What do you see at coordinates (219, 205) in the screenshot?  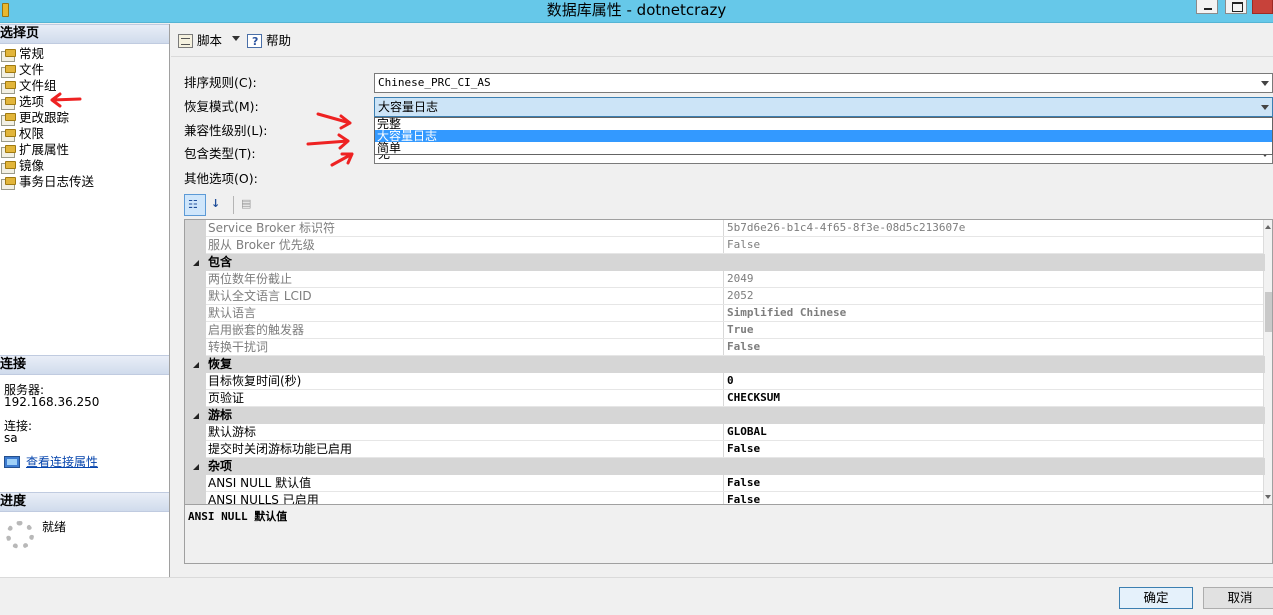 I see `alphabetical-sort-button: ↓` at bounding box center [219, 205].